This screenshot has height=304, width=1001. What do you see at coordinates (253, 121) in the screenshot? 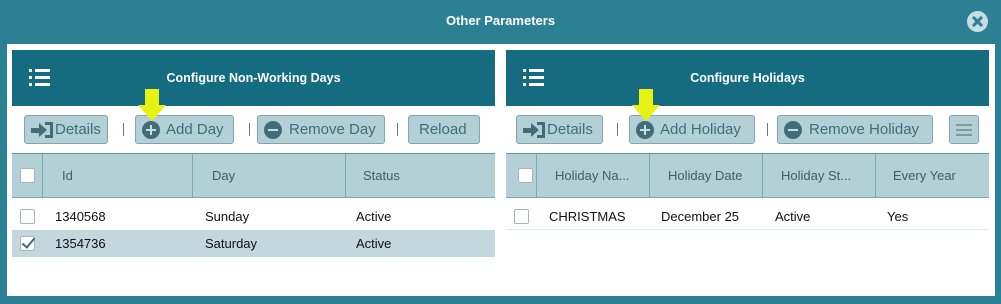
I see `toolbar: Details Add Day Remove Day Reload` at bounding box center [253, 121].